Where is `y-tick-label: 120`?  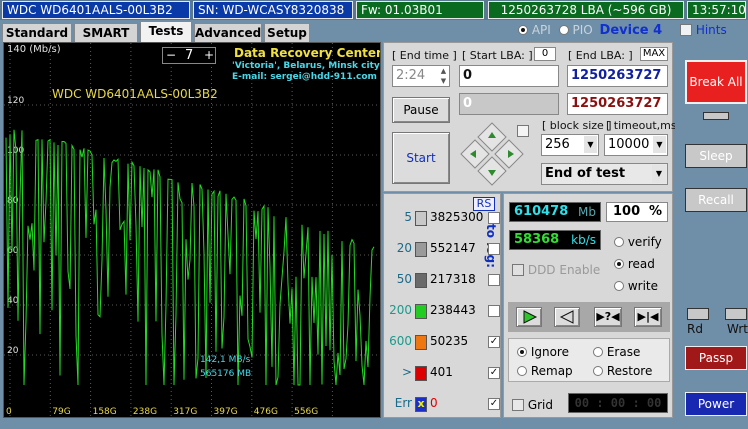 y-tick-label: 120 is located at coordinates (15, 101).